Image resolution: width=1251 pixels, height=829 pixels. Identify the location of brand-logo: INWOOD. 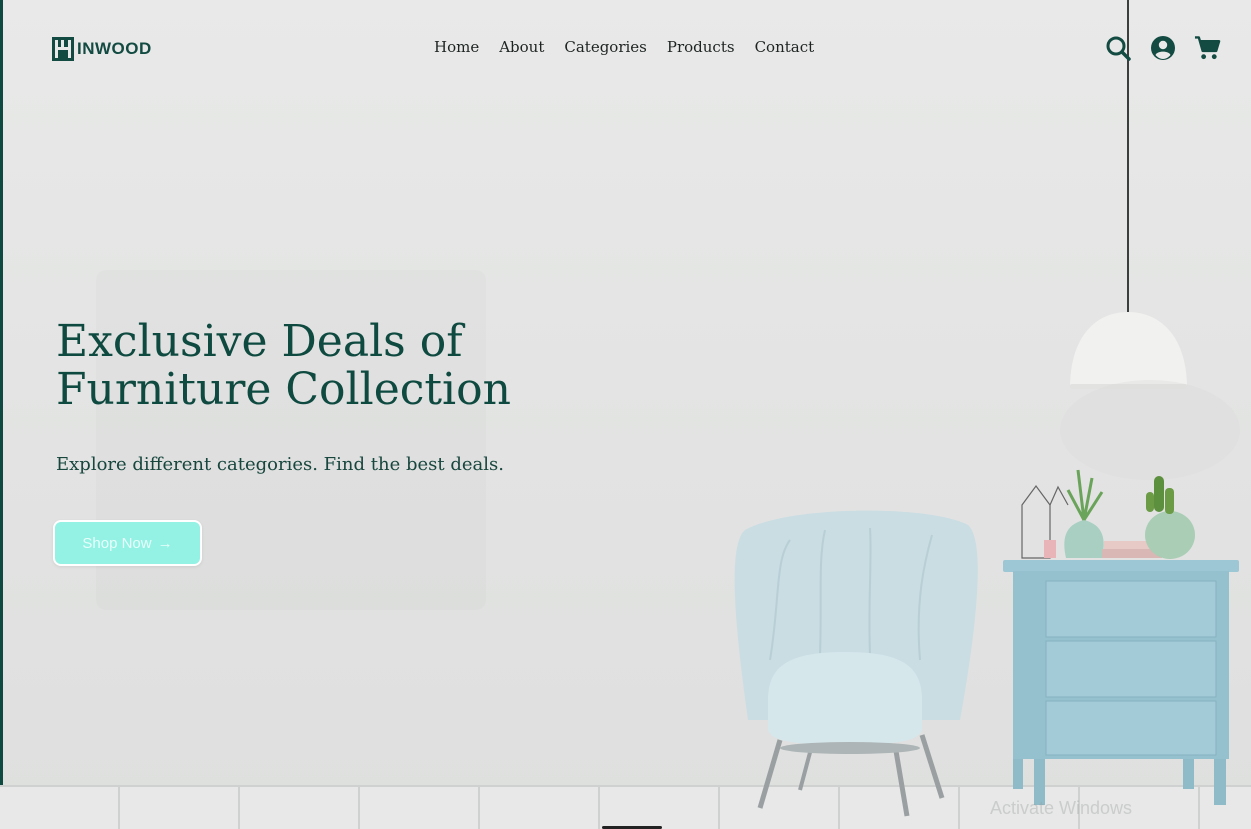
(102, 49).